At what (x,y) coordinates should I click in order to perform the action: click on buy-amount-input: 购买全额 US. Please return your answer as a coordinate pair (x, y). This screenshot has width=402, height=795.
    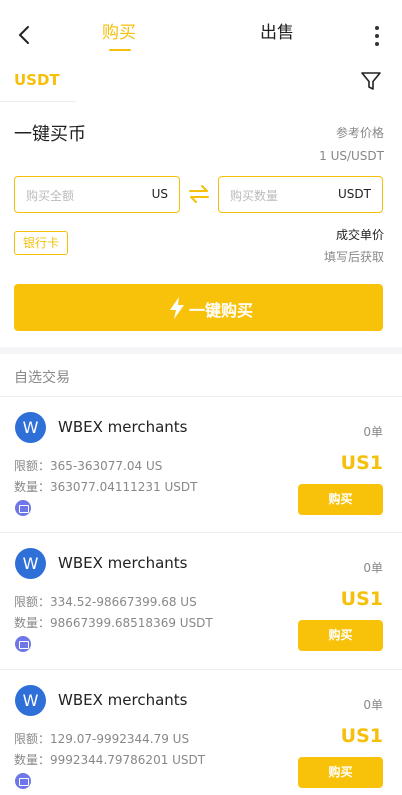
    Looking at the image, I should click on (97, 194).